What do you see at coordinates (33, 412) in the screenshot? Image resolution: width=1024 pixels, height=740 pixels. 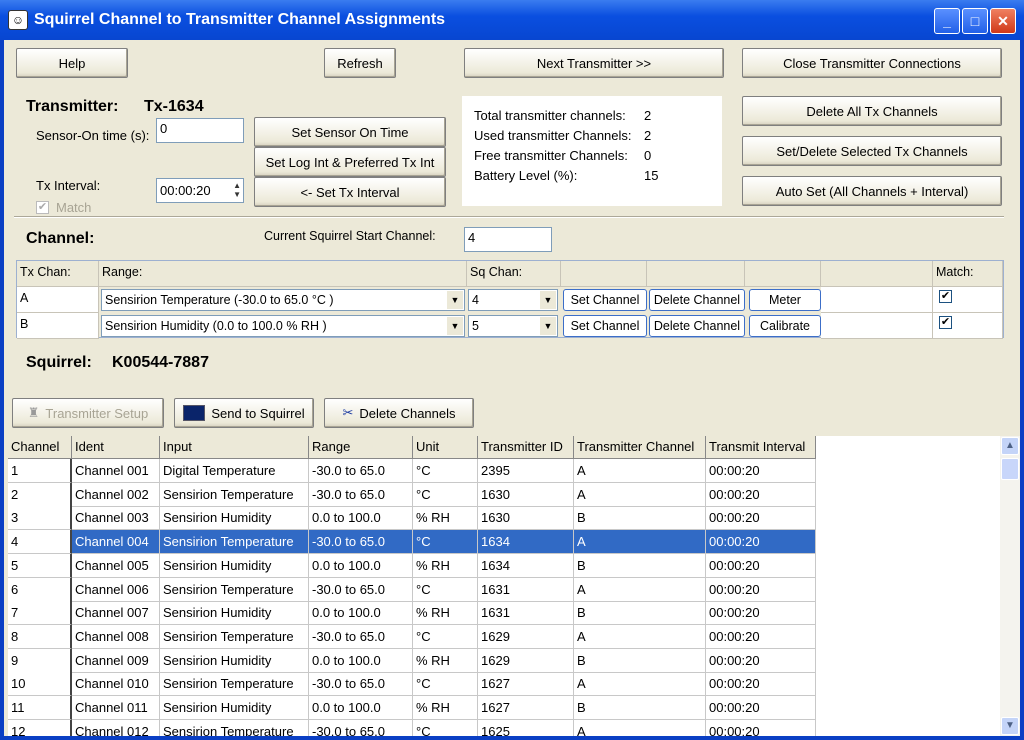 I see `transmitter-icon: ♜` at bounding box center [33, 412].